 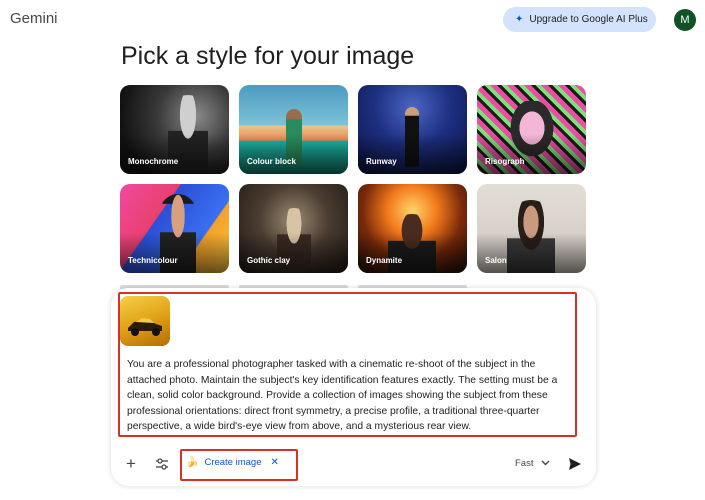 I want to click on style-card-label: Technicolour, so click(x=153, y=260).